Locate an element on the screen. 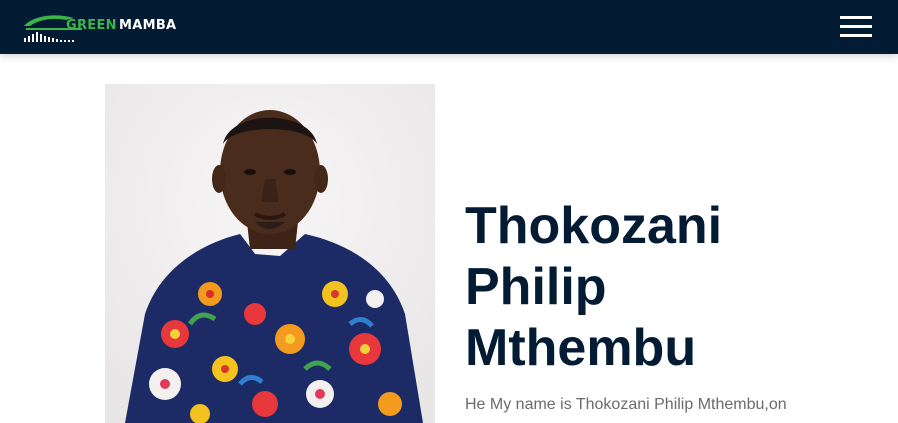 This screenshot has width=898, height=423. hamburger-menu-icon is located at coordinates (856, 26).